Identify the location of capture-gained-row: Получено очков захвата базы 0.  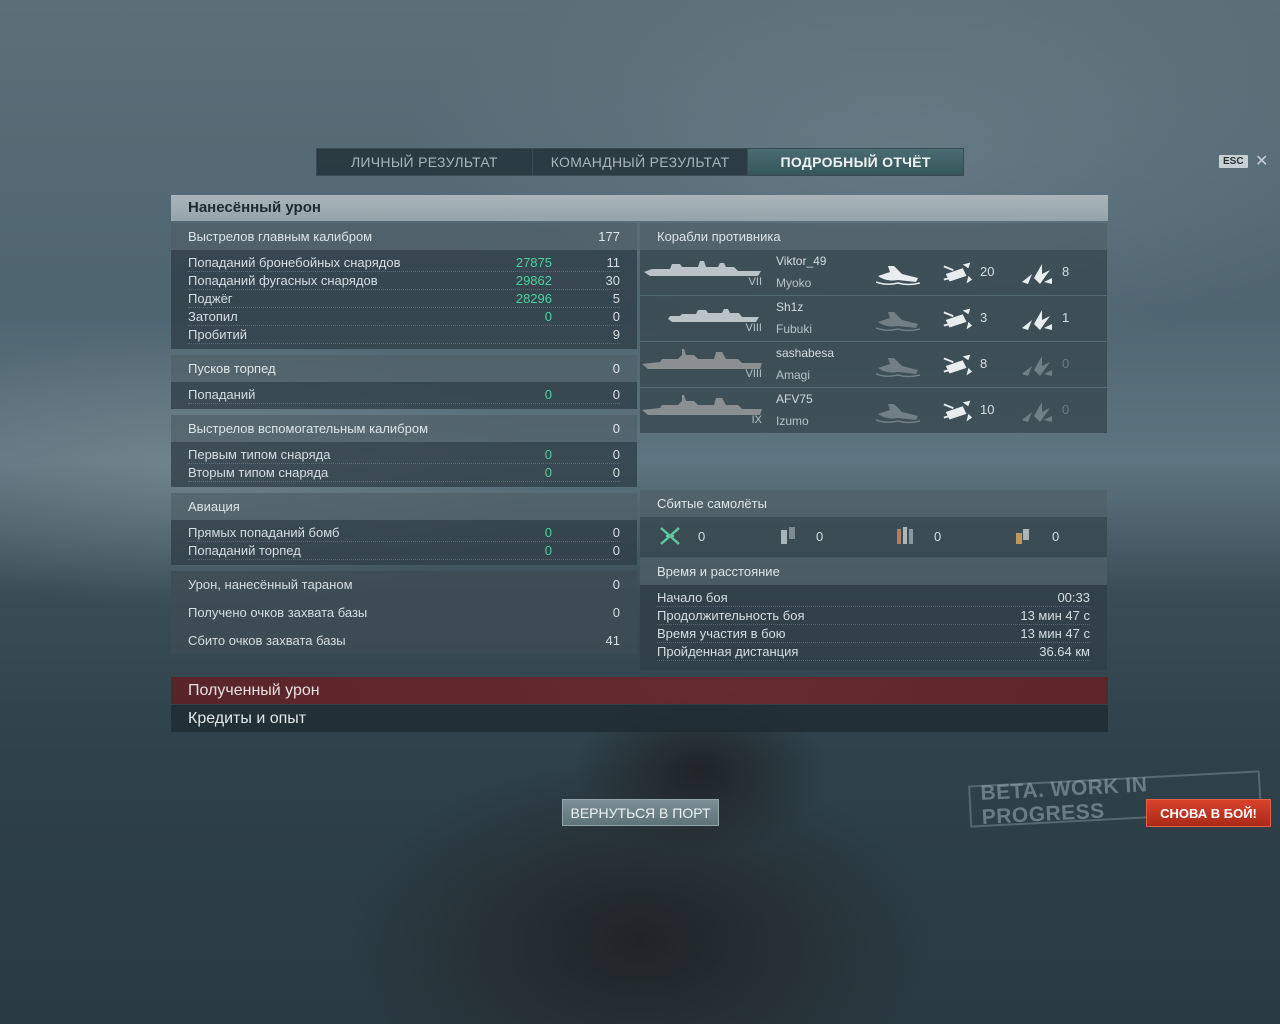
(404, 612).